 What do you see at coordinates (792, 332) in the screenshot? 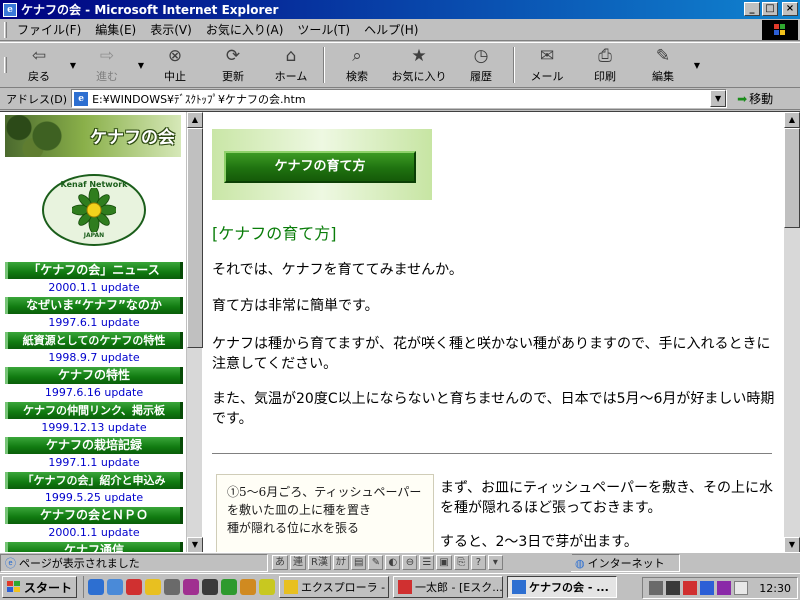
I see `main-scrollbar: ▲ ▼` at bounding box center [792, 332].